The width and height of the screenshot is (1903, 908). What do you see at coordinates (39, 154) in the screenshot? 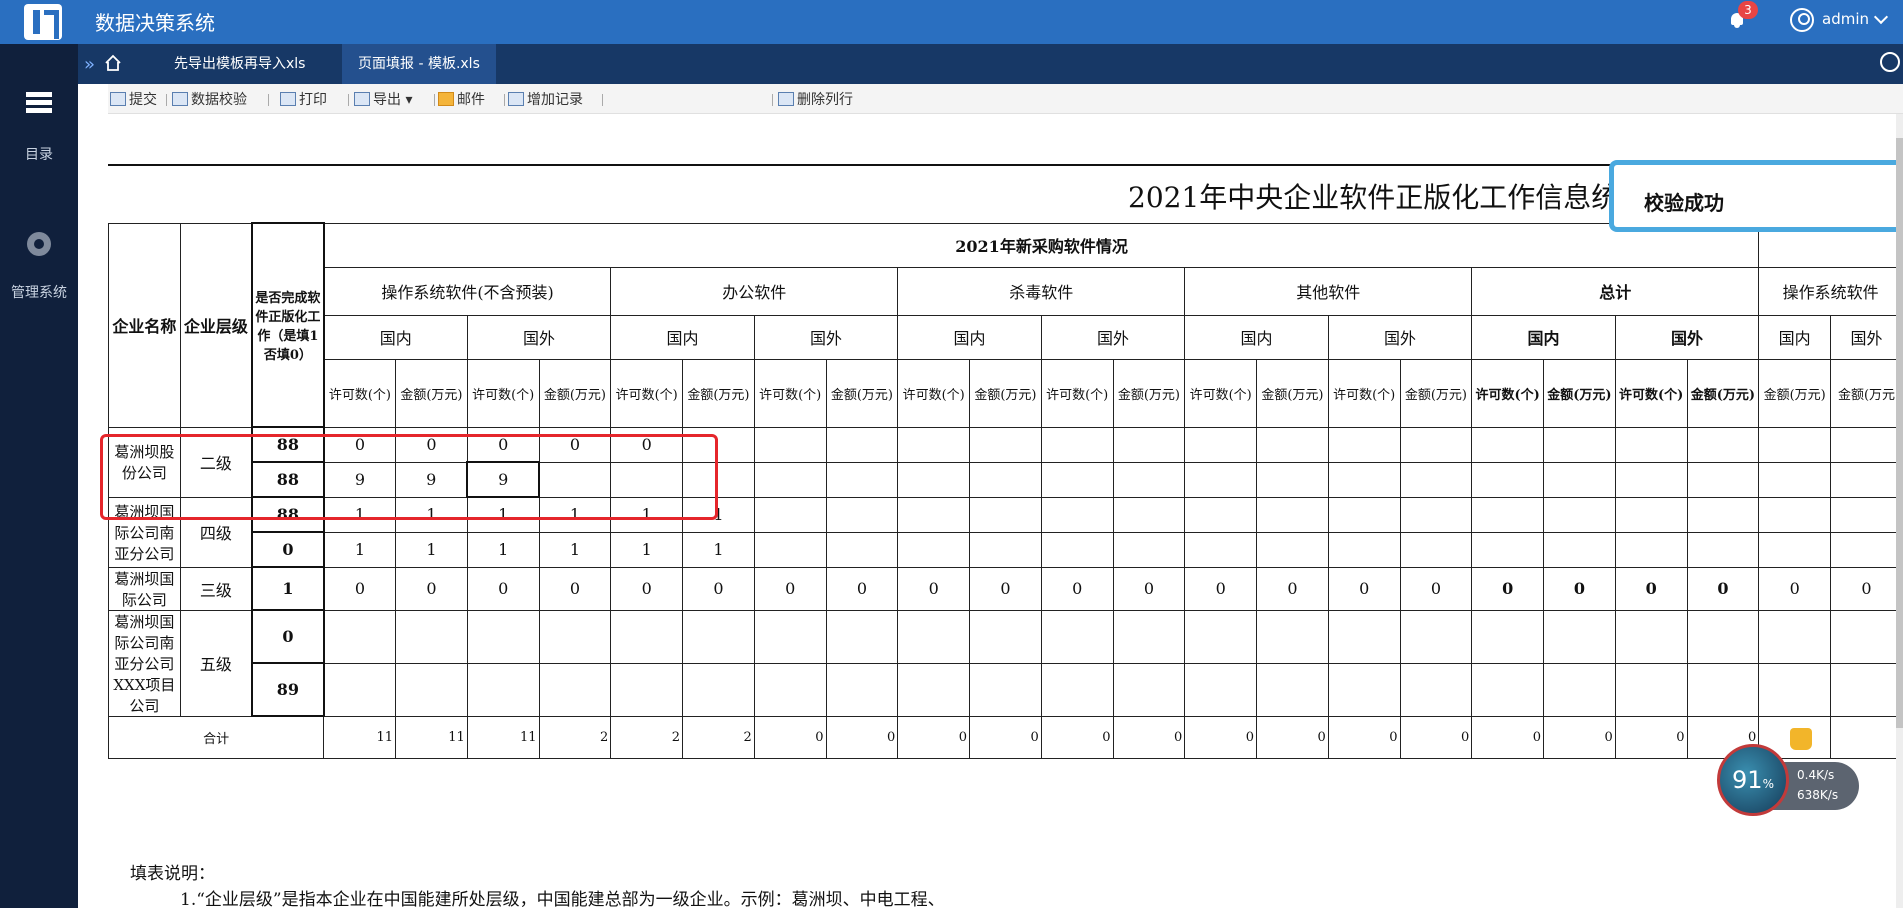
I see `sidebar-item-catalog: 目录` at bounding box center [39, 154].